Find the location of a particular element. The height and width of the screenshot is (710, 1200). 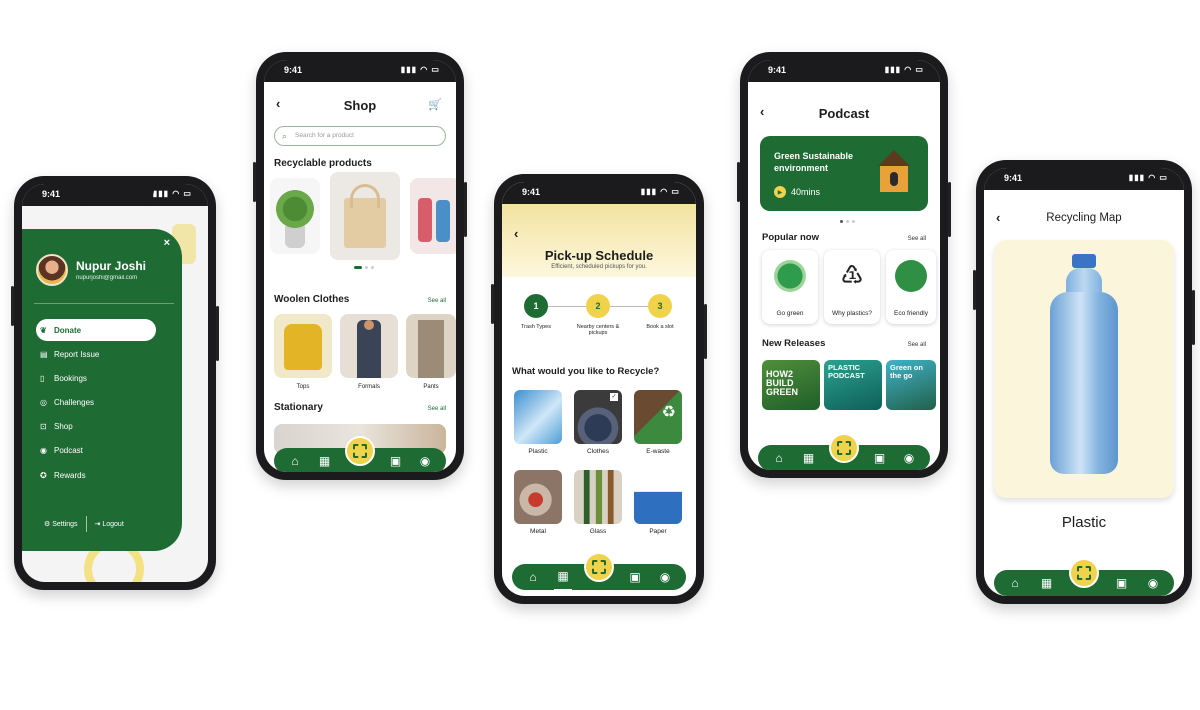

featured-podcast-card: Green Sustainable environment ▶ 40mins is located at coordinates (844, 173).